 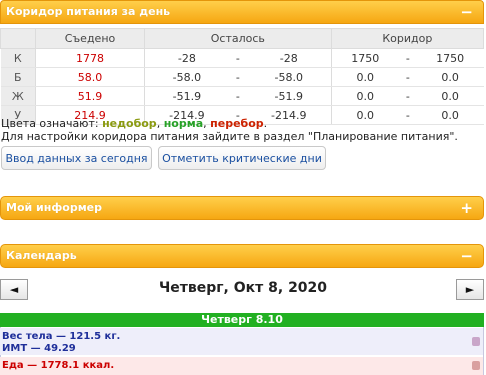 What do you see at coordinates (242, 158) in the screenshot?
I see `mark-critical-days-button: Отметить критические дни` at bounding box center [242, 158].